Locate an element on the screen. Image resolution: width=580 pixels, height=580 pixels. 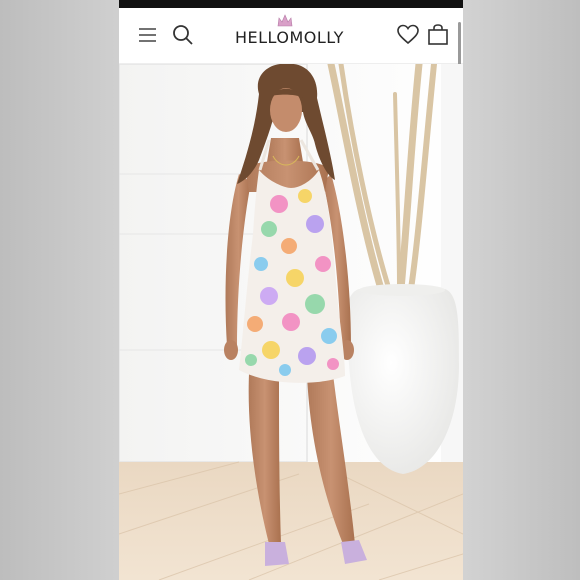
crown-icon is located at coordinates (285, 20).